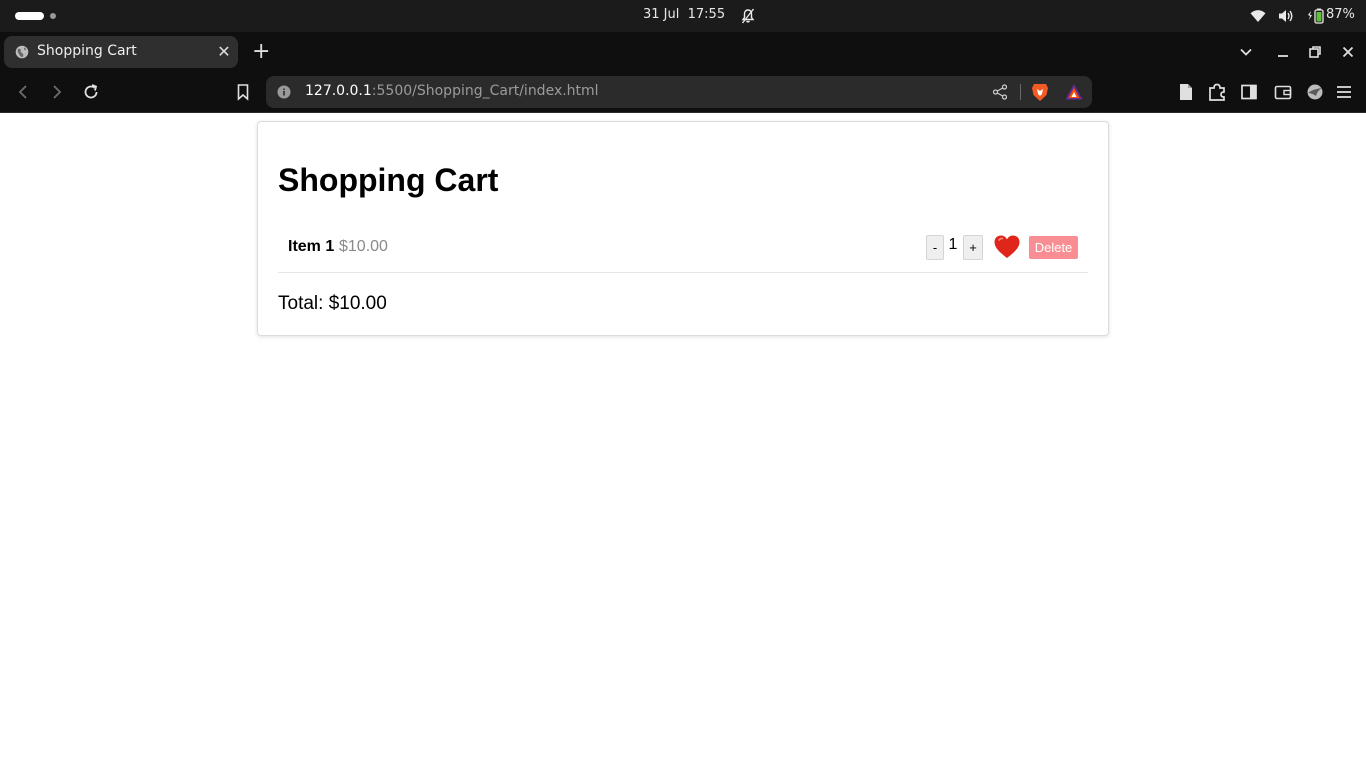 This screenshot has width=1366, height=768. I want to click on minimize-icon, so click(1283, 52).